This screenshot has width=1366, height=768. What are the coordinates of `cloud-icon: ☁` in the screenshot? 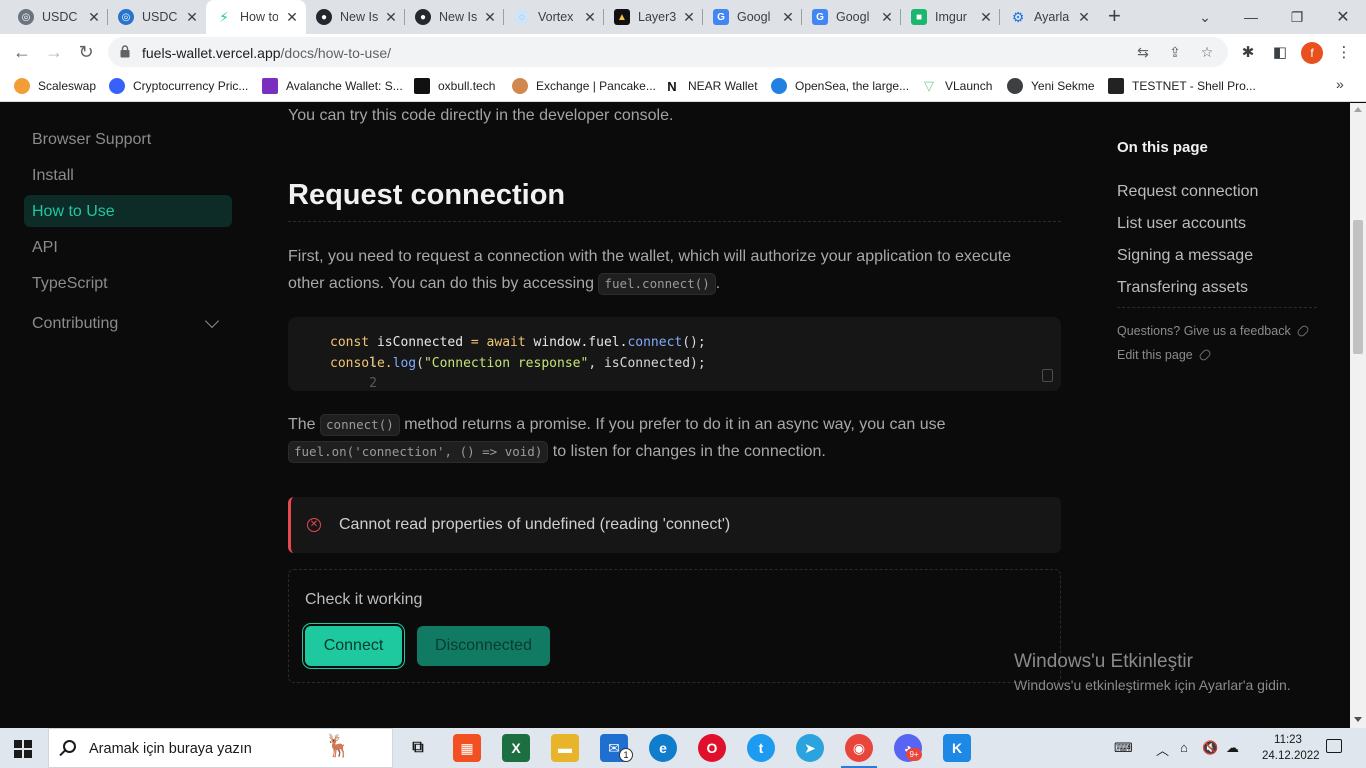 It's located at (1232, 748).